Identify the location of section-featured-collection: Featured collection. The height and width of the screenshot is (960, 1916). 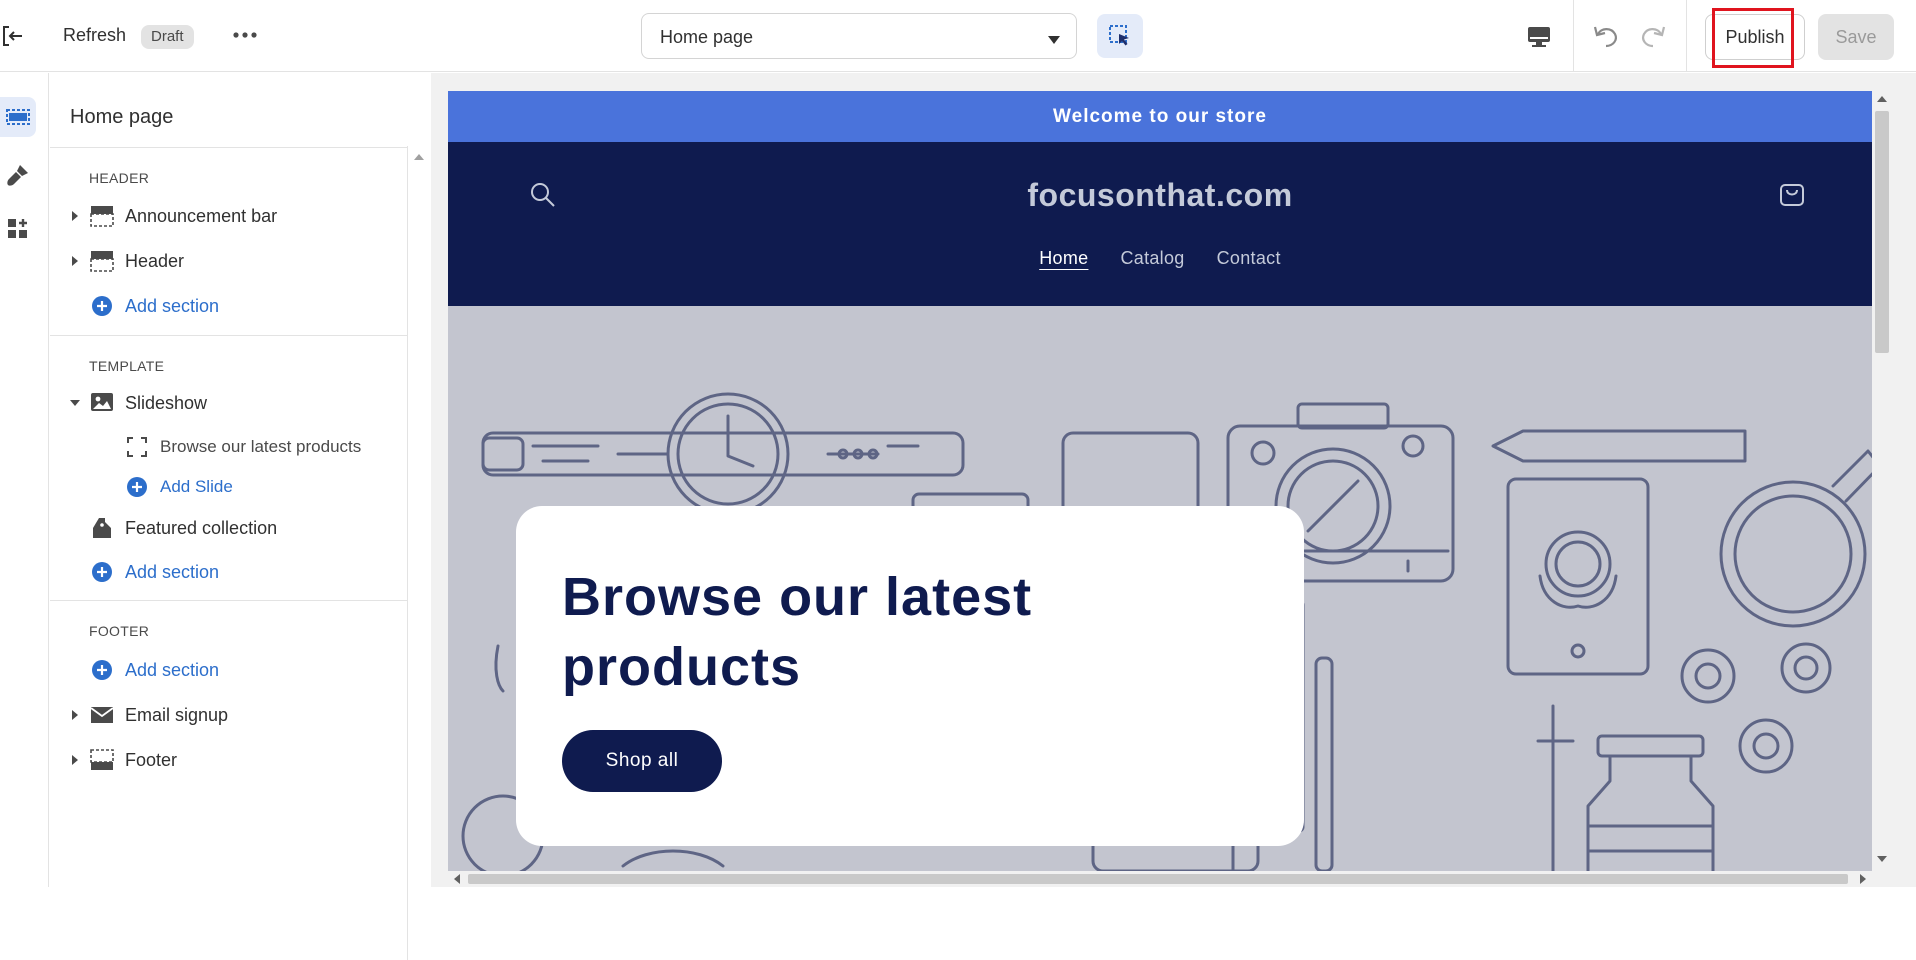
(228, 528).